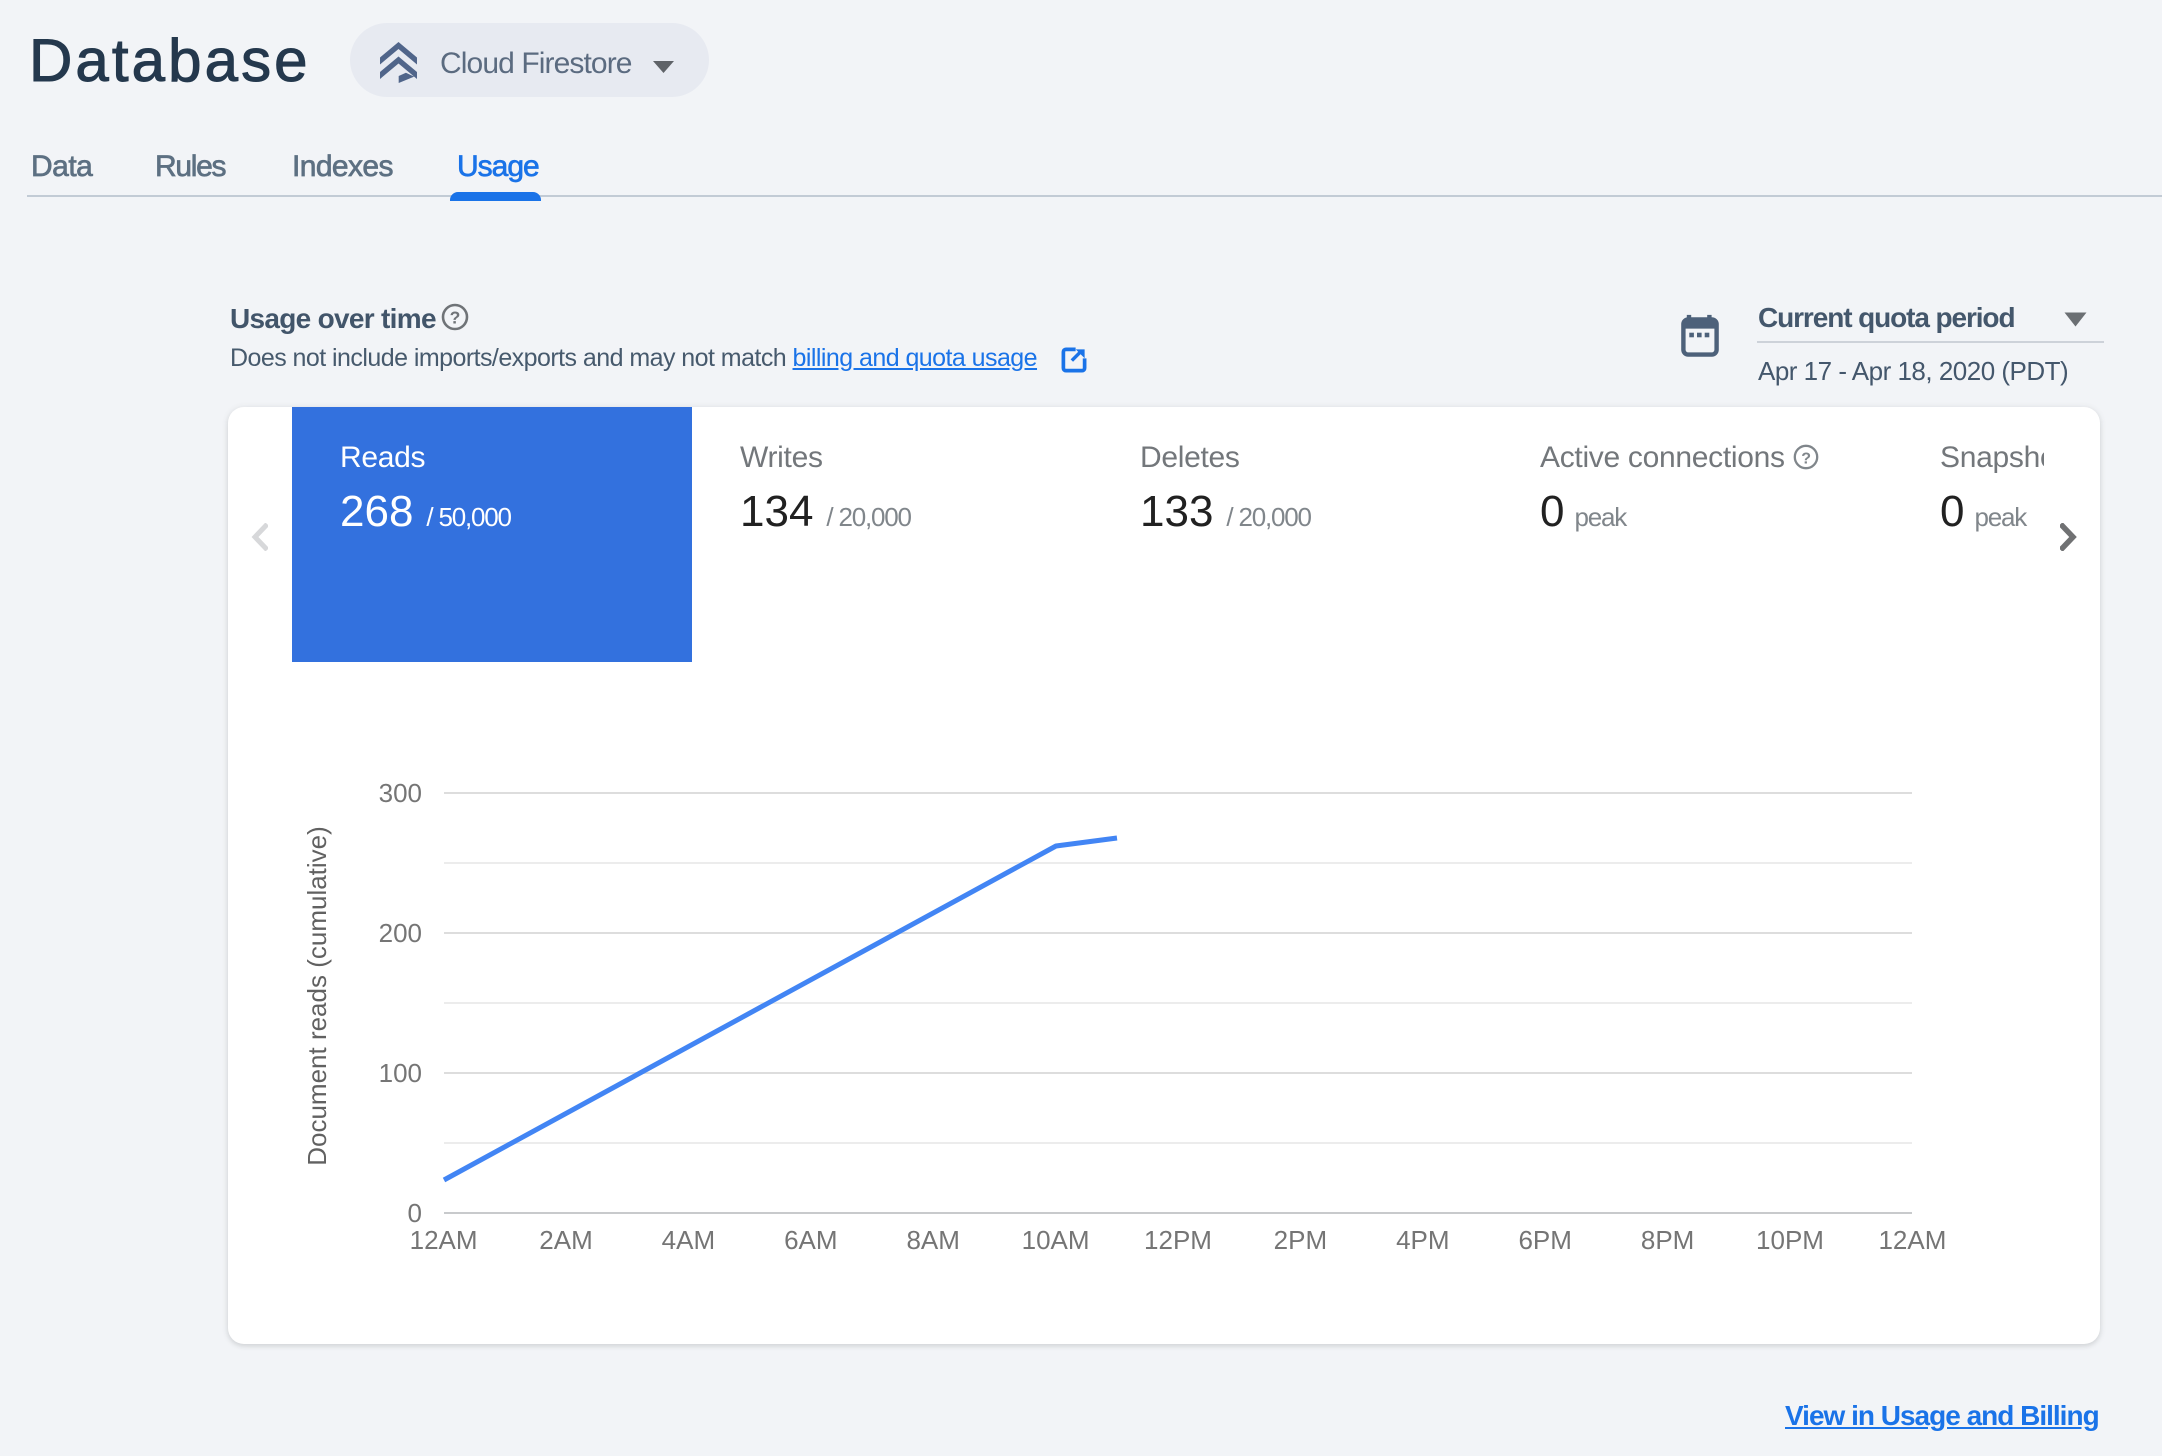 The image size is (2162, 1456). What do you see at coordinates (1790, 1240) in the screenshot?
I see `svg-text: 10PM` at bounding box center [1790, 1240].